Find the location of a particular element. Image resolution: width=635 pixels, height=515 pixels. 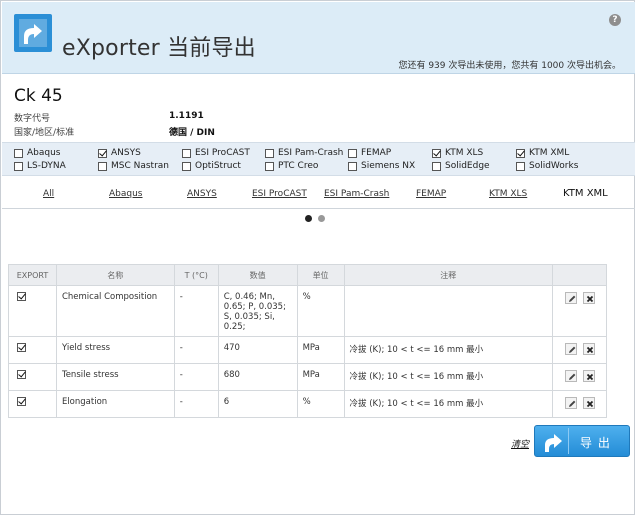

format-option: SolidWorks is located at coordinates (547, 166).